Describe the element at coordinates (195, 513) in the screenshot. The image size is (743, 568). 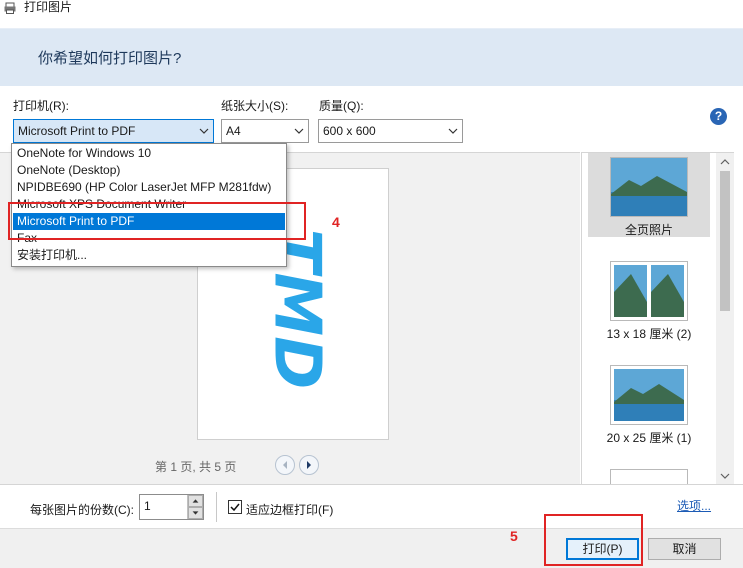
I see `decrement-icon` at that location.